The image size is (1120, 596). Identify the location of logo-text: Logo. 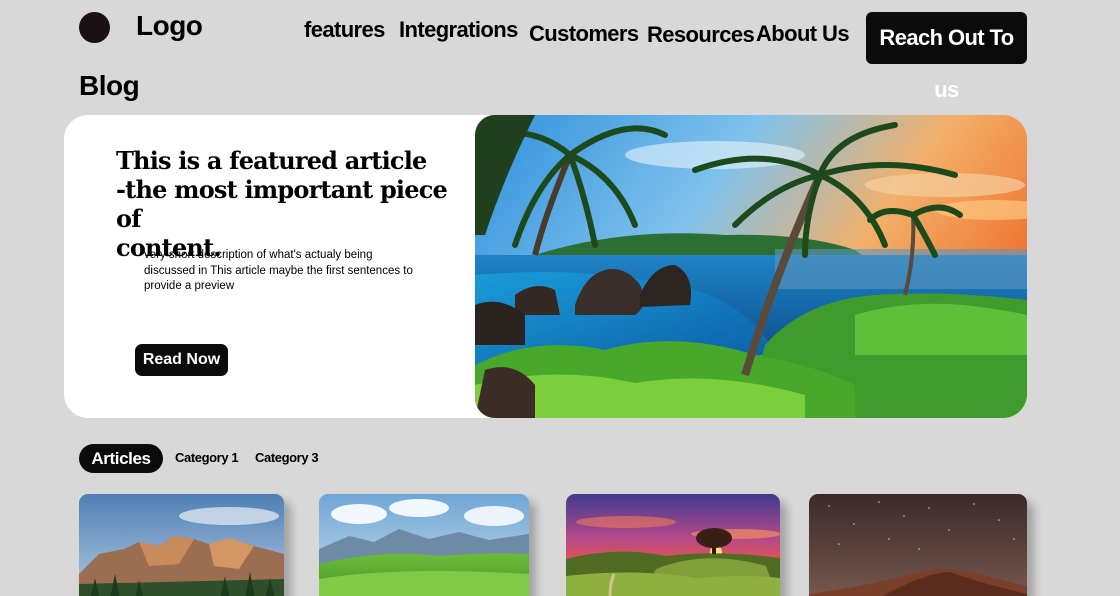
(169, 26).